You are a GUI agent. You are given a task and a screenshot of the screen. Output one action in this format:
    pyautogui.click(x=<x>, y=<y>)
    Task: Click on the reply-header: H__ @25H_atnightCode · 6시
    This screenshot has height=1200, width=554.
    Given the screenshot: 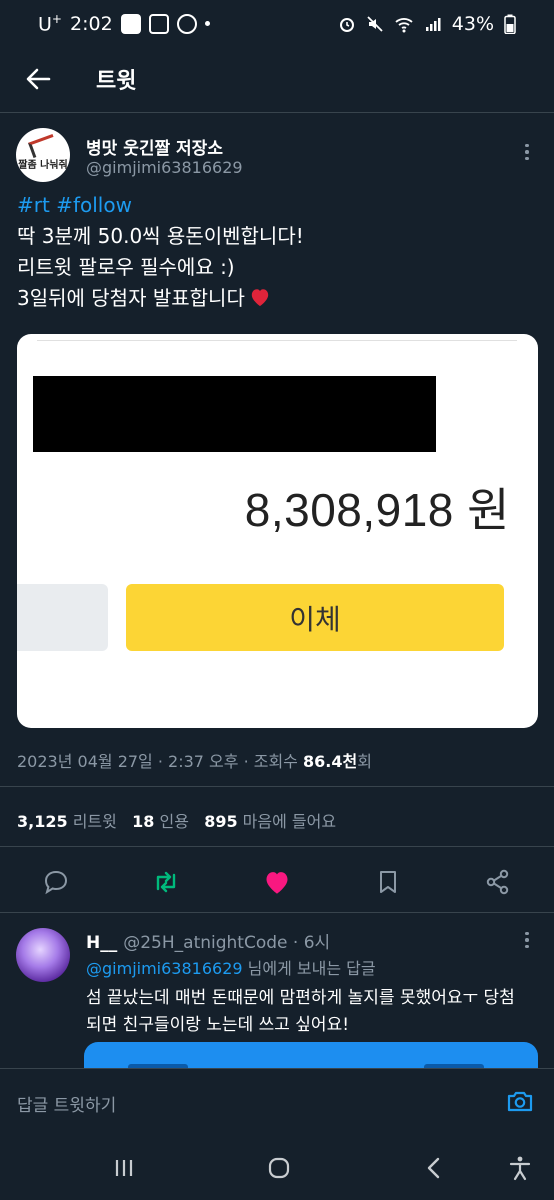 What is the action you would take?
    pyautogui.click(x=208, y=940)
    